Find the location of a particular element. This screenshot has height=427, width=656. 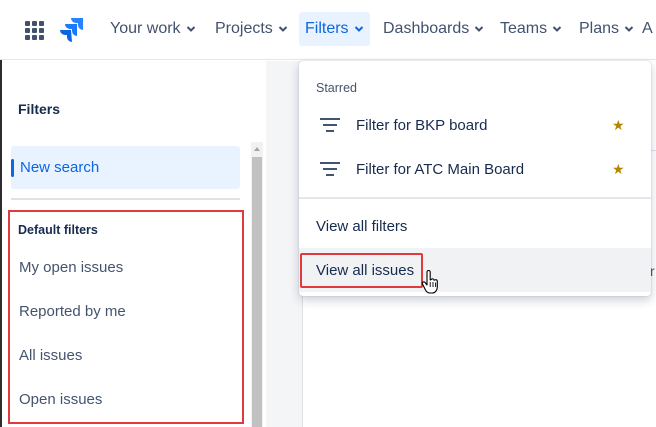

filter-open-issues: Open issues is located at coordinates (60, 399).